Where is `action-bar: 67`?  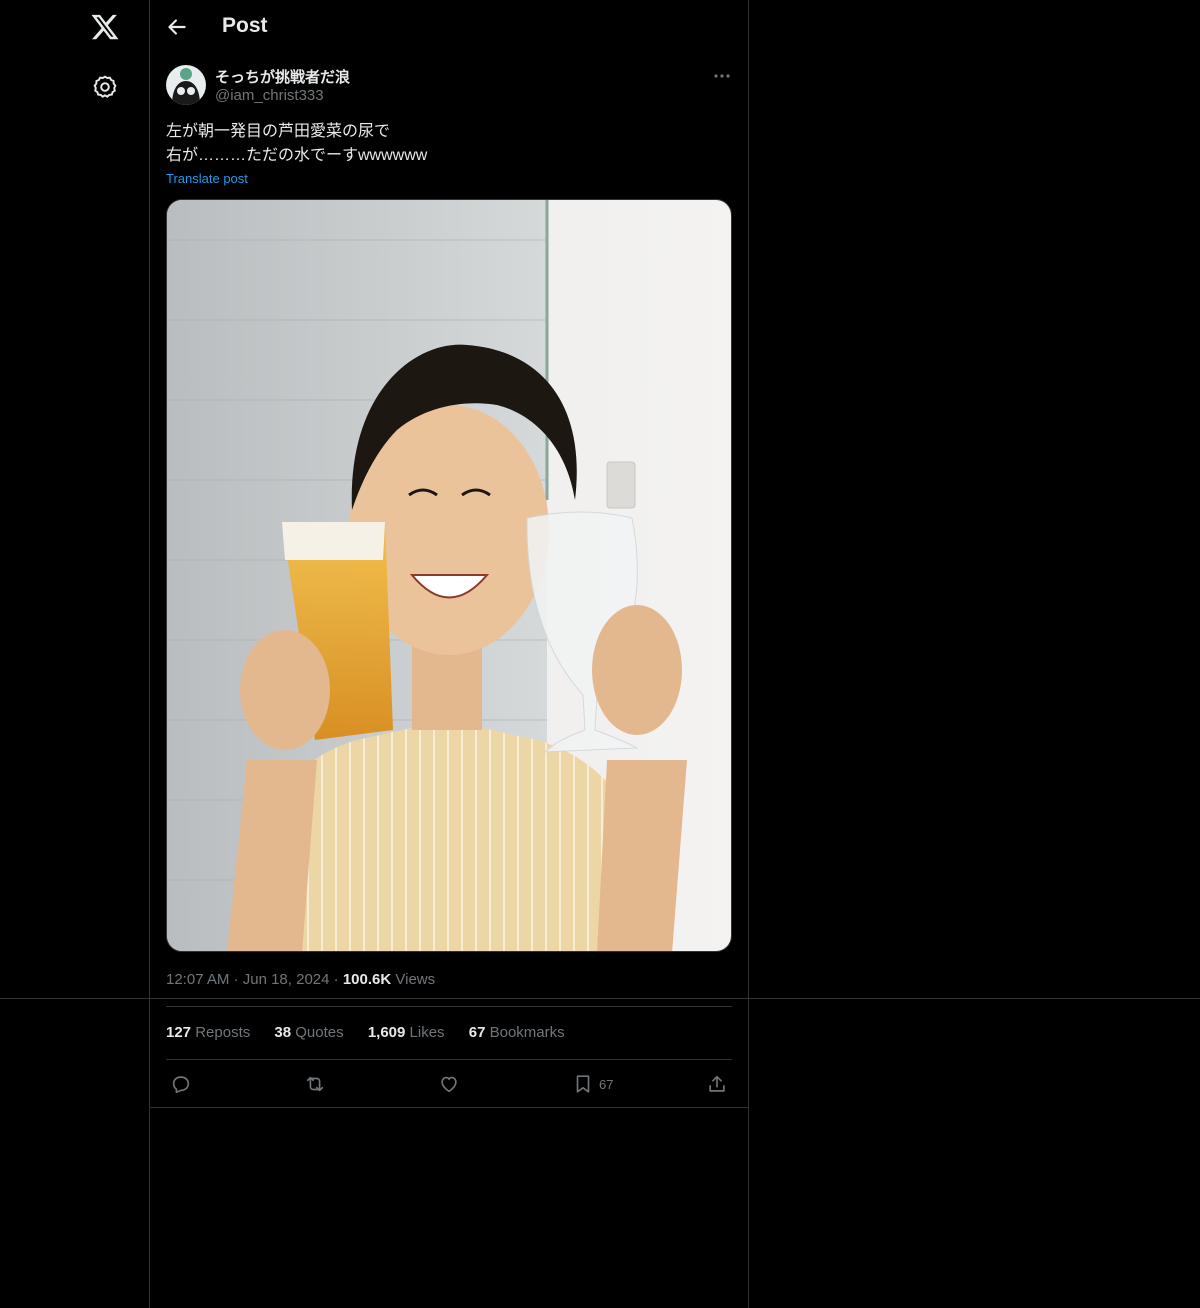
action-bar: 67 is located at coordinates (449, 1084).